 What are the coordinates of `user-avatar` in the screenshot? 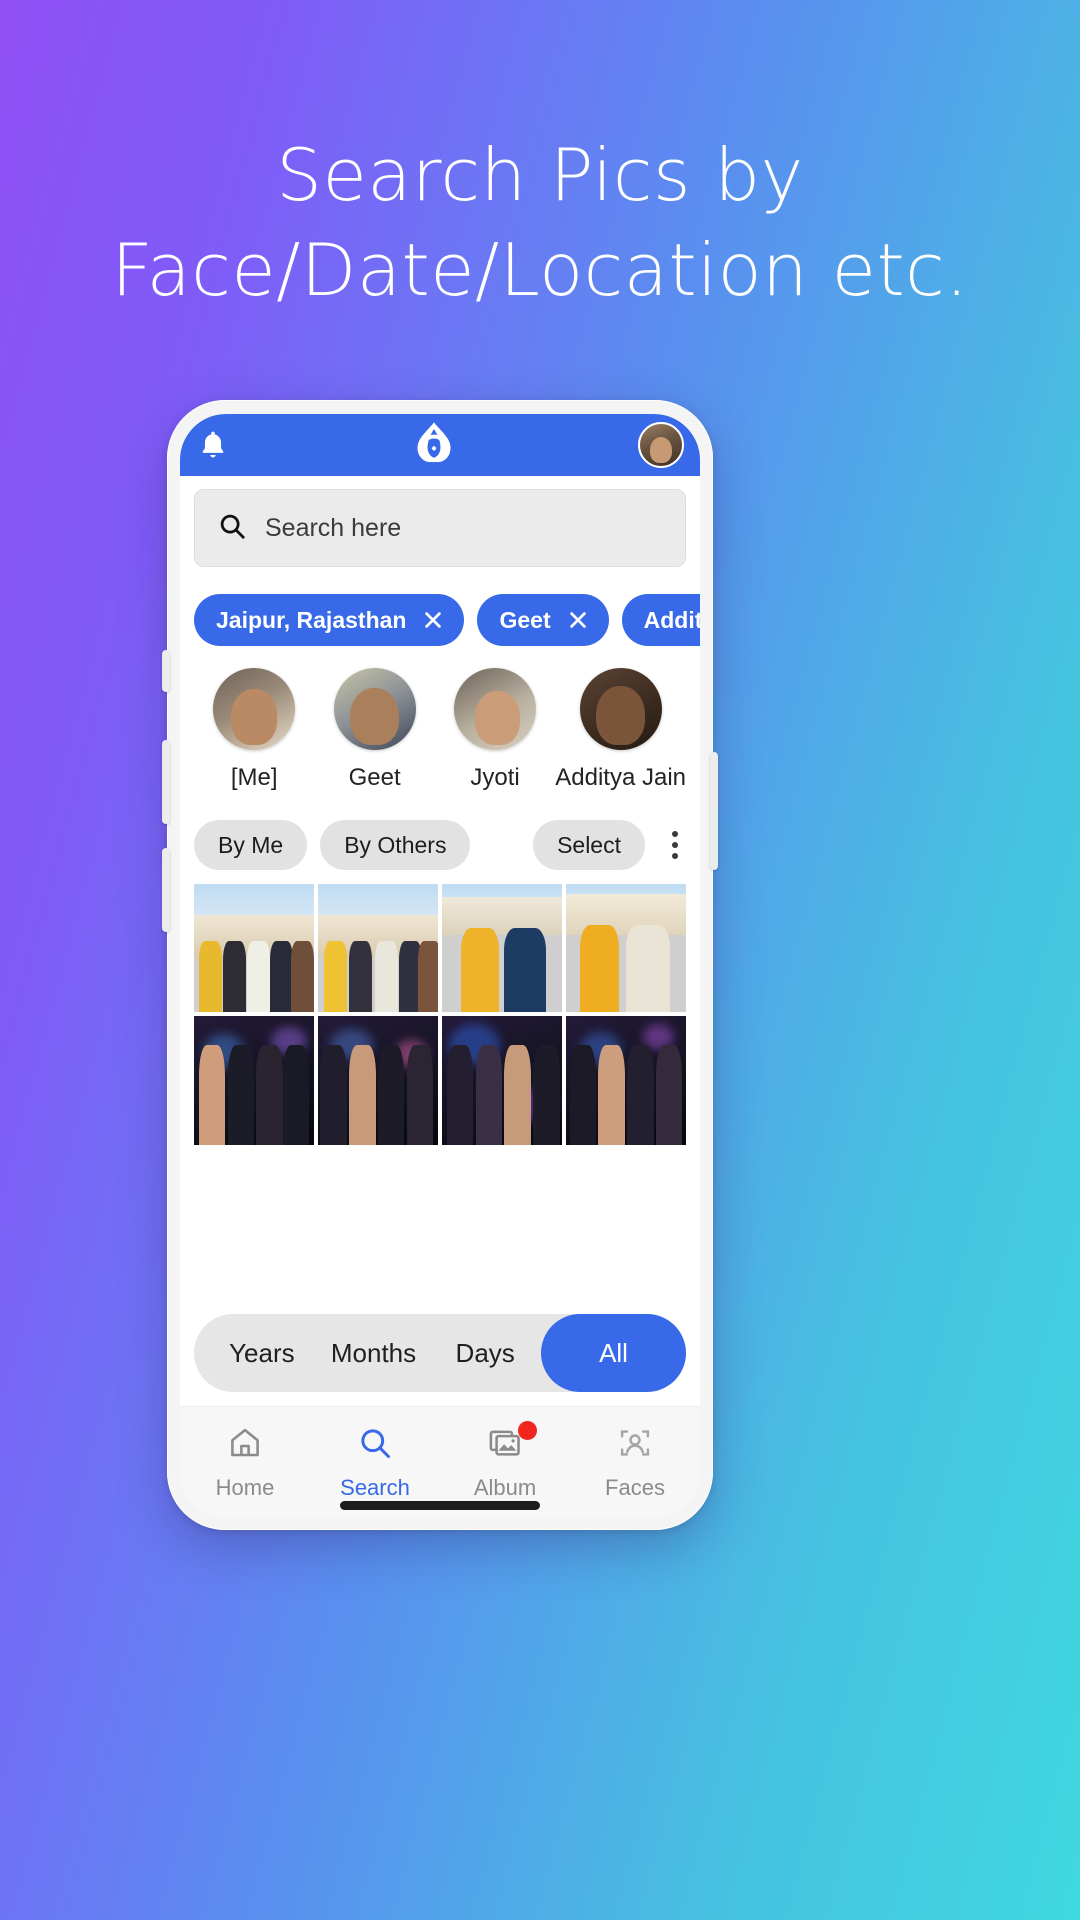 It's located at (661, 445).